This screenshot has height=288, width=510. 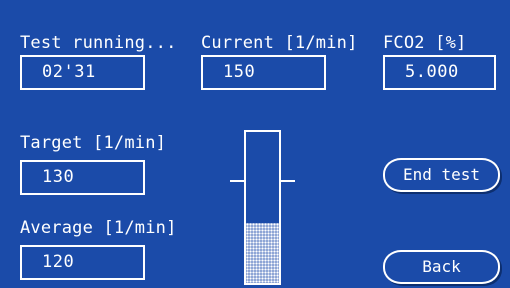 I want to click on fco2-label: FCO2 [%], so click(x=425, y=43).